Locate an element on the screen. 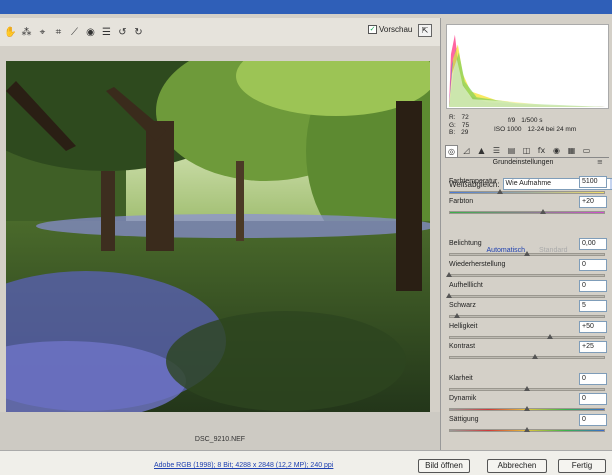  tab-split-toning: ▤ is located at coordinates (511, 151).